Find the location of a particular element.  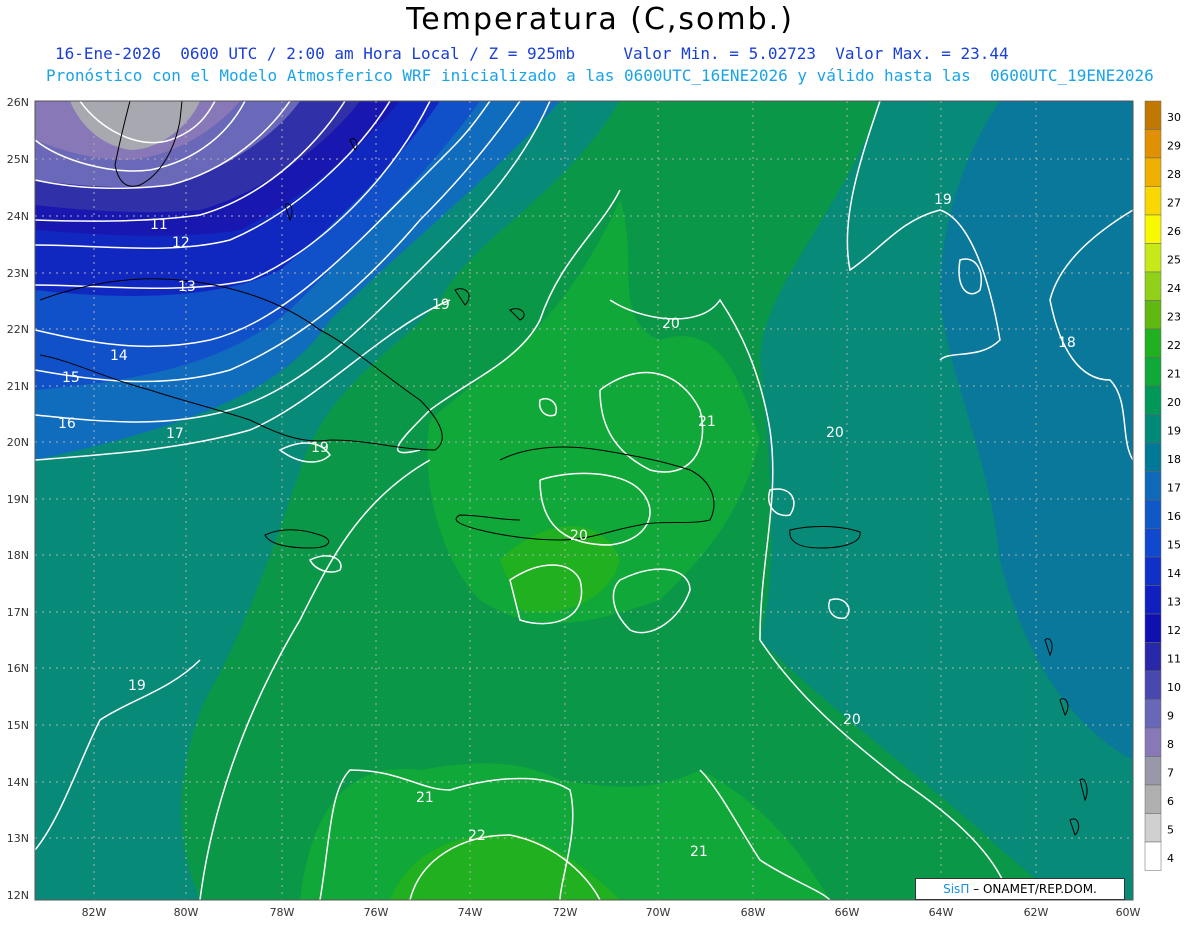

lat-label: 15N is located at coordinates (18, 725).